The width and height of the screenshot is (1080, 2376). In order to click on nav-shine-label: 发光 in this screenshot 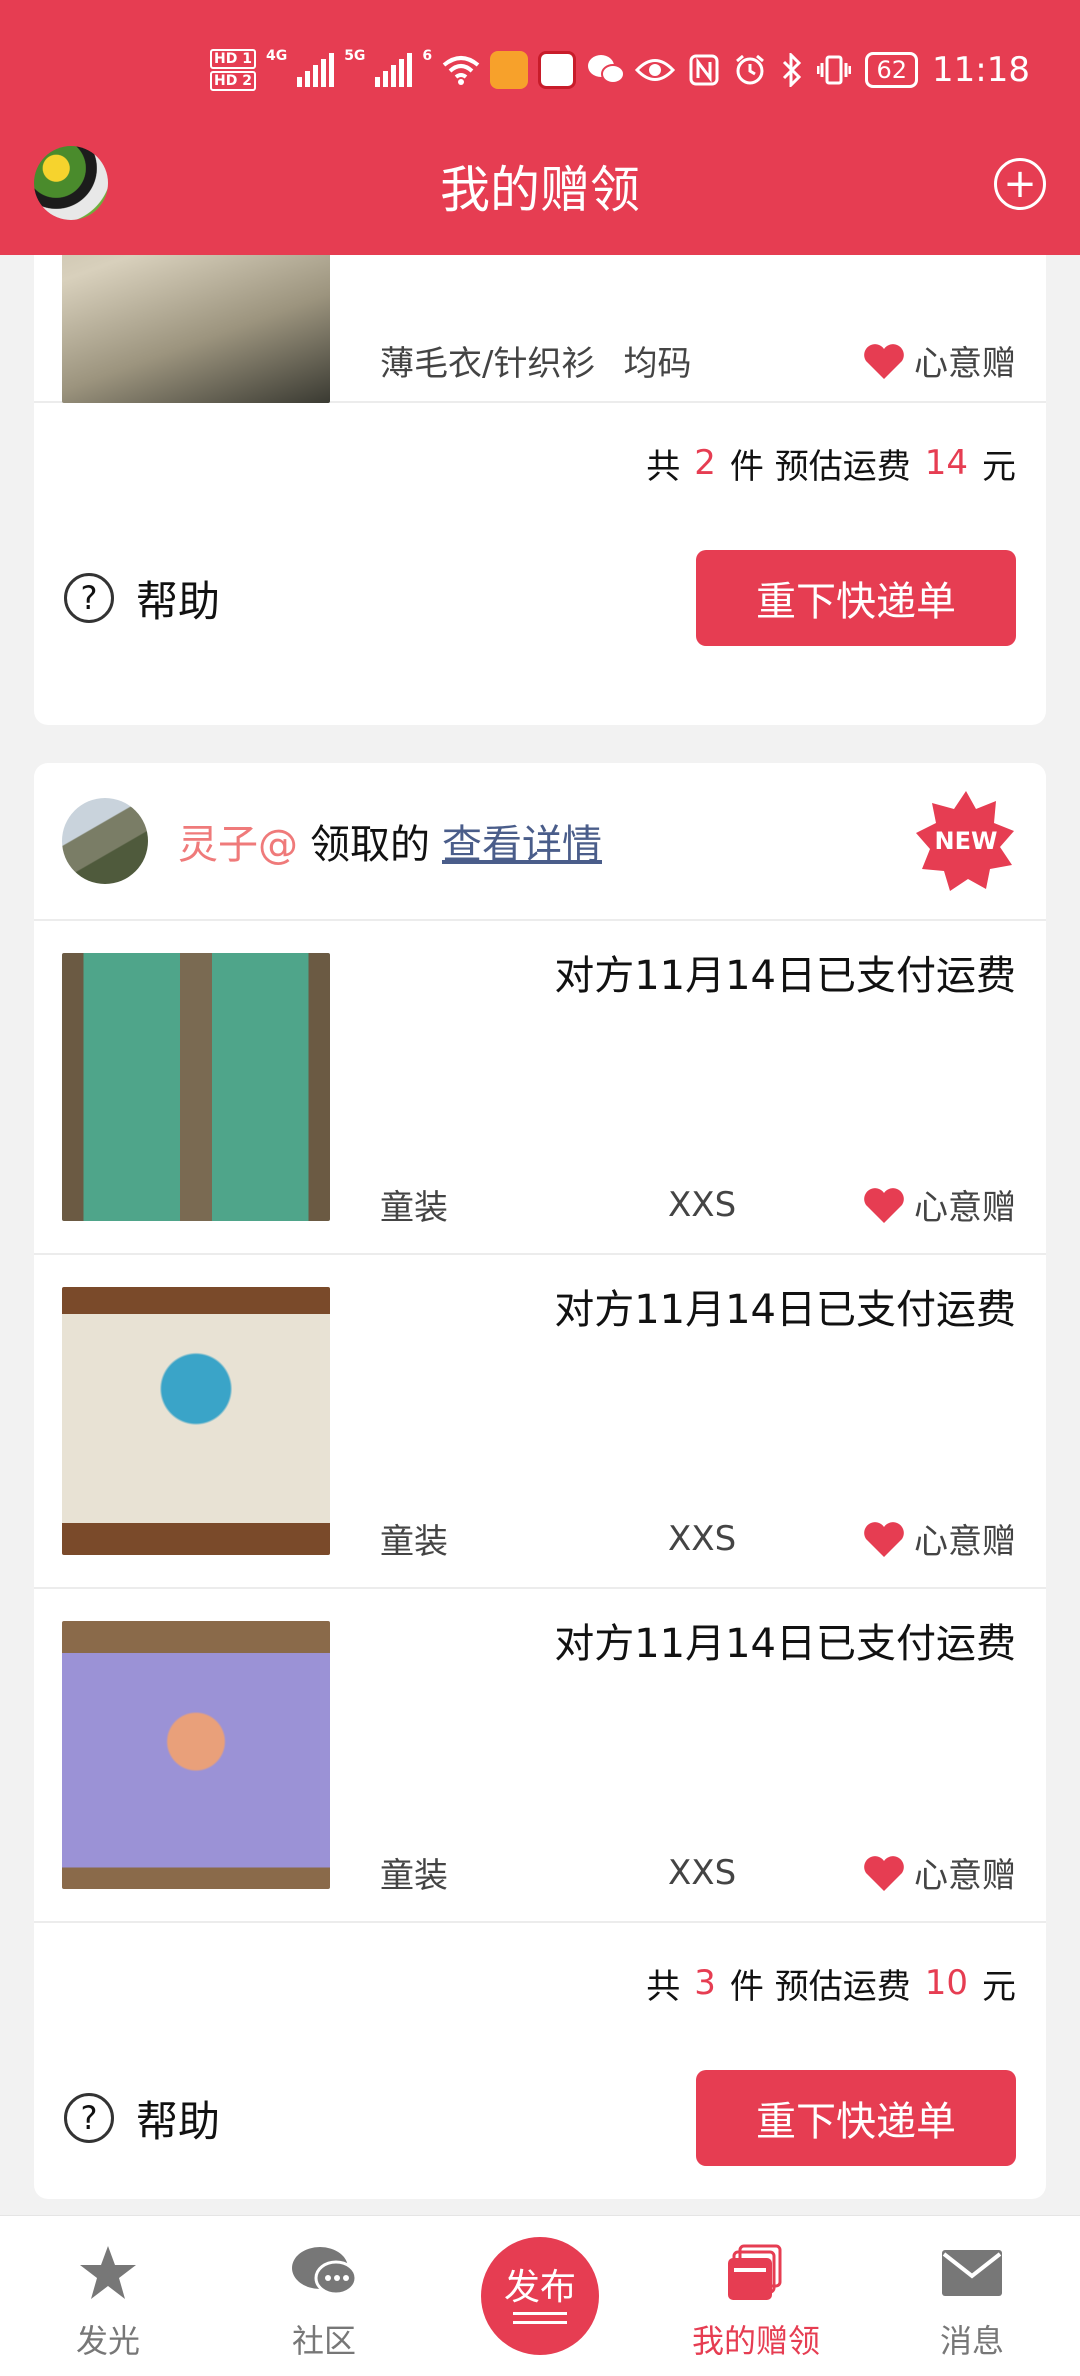, I will do `click(107, 2341)`.